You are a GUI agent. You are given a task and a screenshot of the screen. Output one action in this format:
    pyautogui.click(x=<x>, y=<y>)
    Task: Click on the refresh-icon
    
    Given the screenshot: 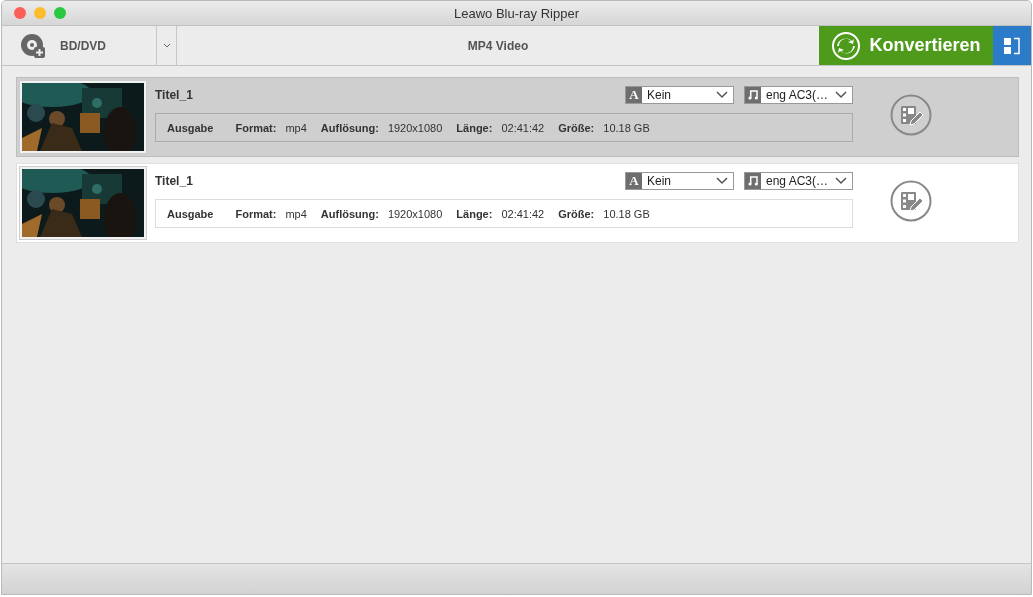 What is the action you would take?
    pyautogui.click(x=846, y=45)
    